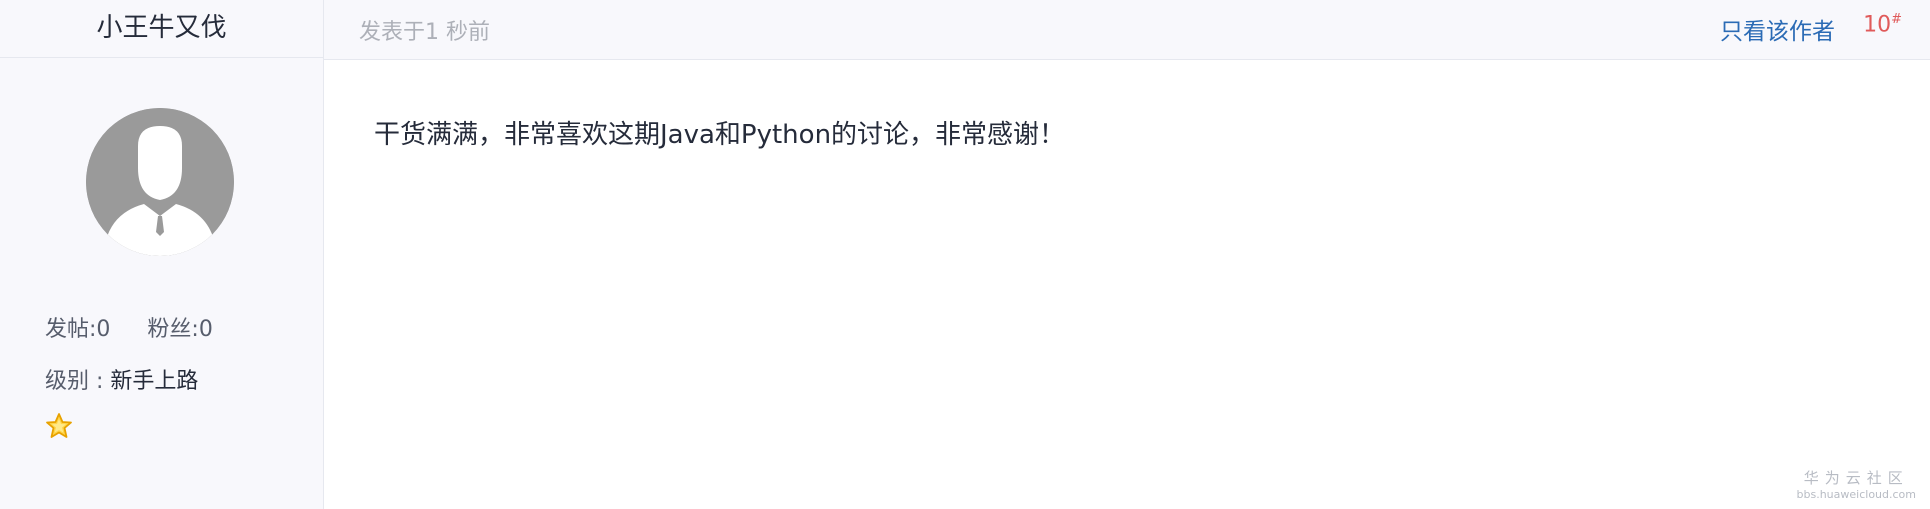 This screenshot has height=509, width=1930. Describe the element at coordinates (161, 29) in the screenshot. I see `author-name-link: 小王牛又伐` at that location.